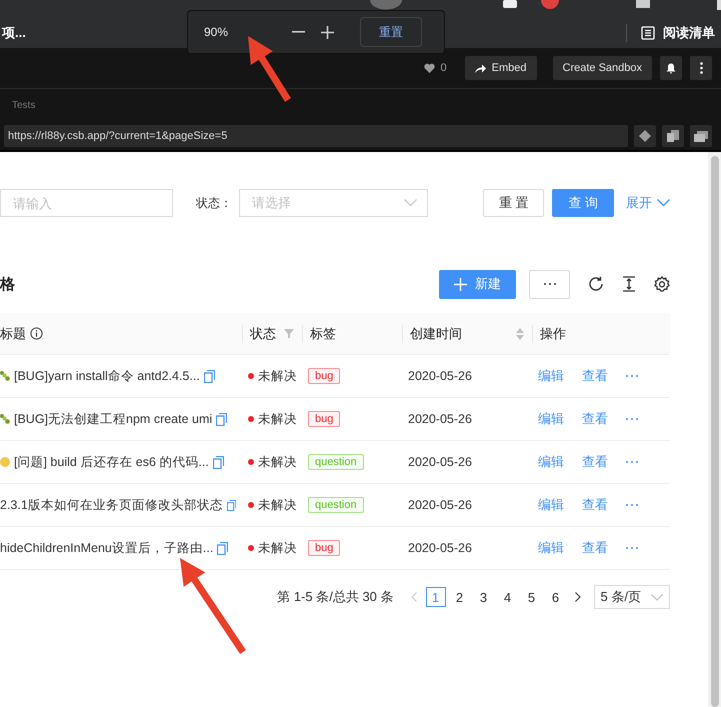  Describe the element at coordinates (13, 333) in the screenshot. I see `header-label: 标题` at that location.